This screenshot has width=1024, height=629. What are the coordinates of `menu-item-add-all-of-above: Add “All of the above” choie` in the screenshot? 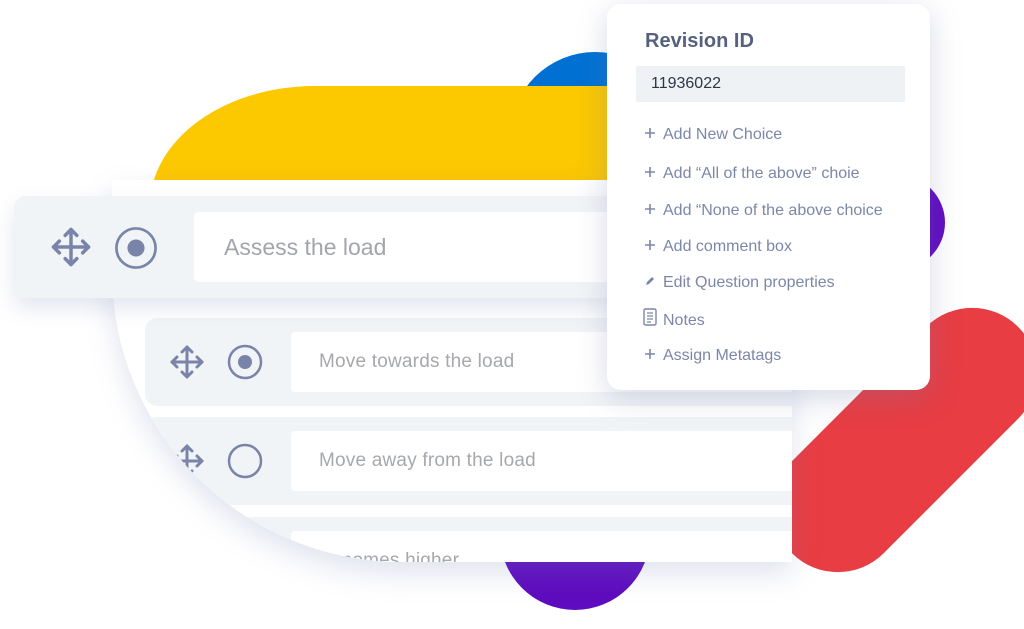 It's located at (751, 174).